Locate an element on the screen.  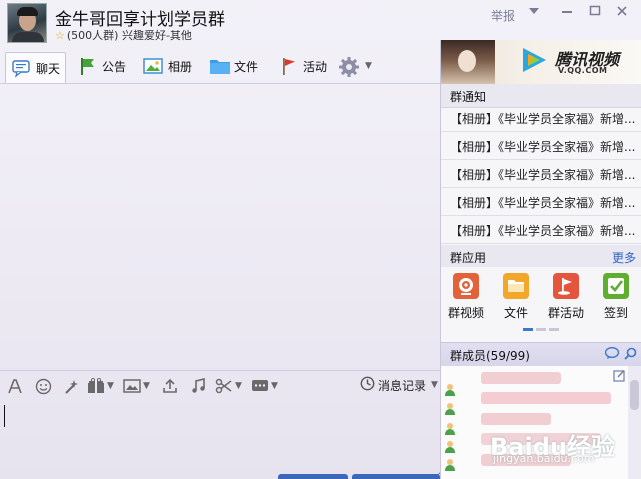
close-icon is located at coordinates (622, 13).